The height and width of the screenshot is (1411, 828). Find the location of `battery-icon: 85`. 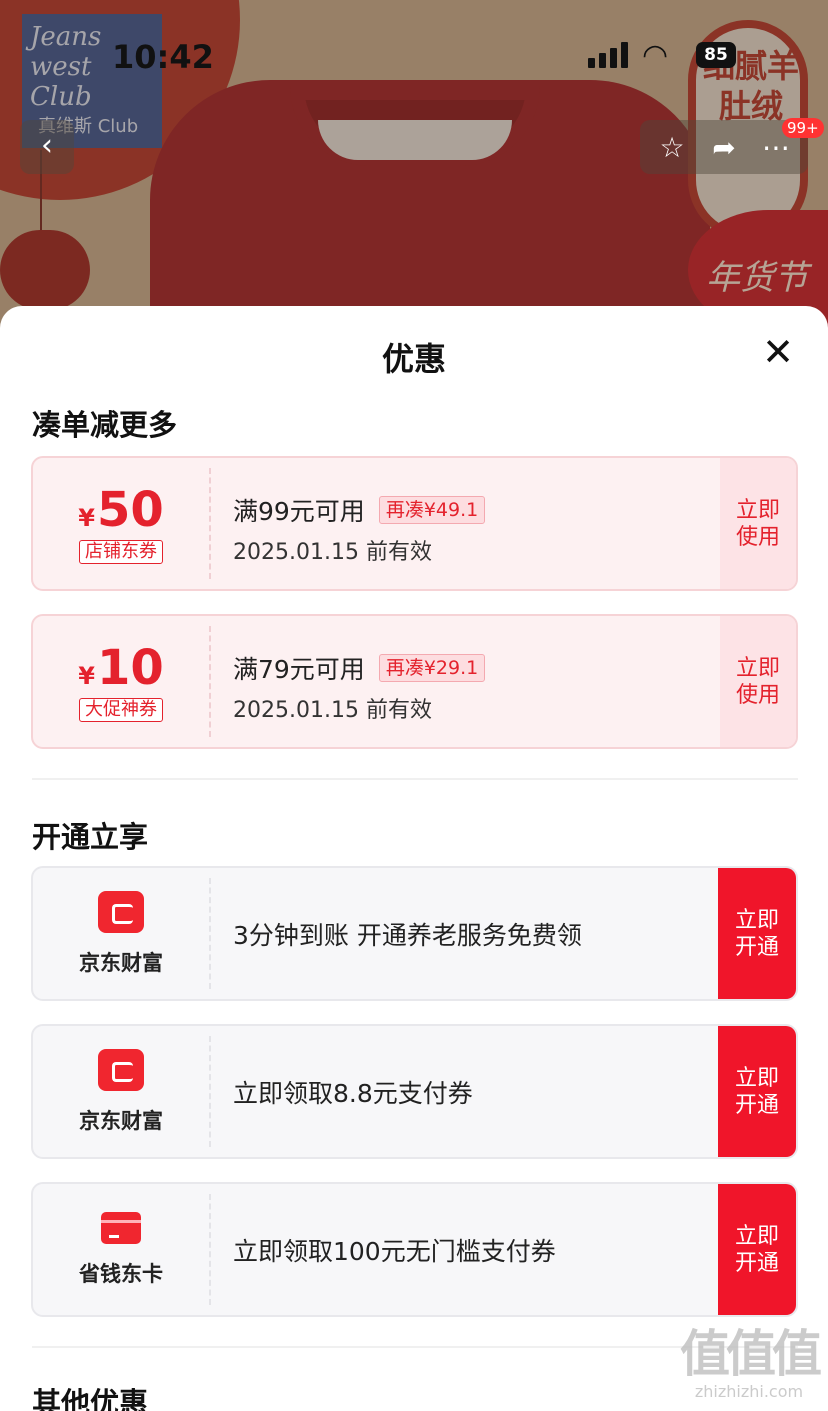

battery-icon: 85 is located at coordinates (716, 55).